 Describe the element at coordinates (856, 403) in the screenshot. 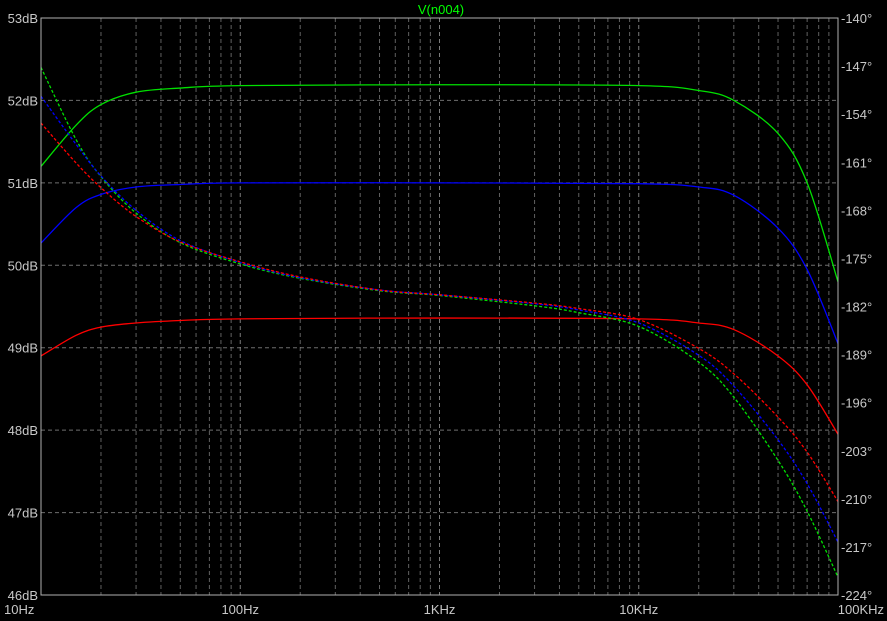

I see `y-right-tick-label: -196°` at that location.